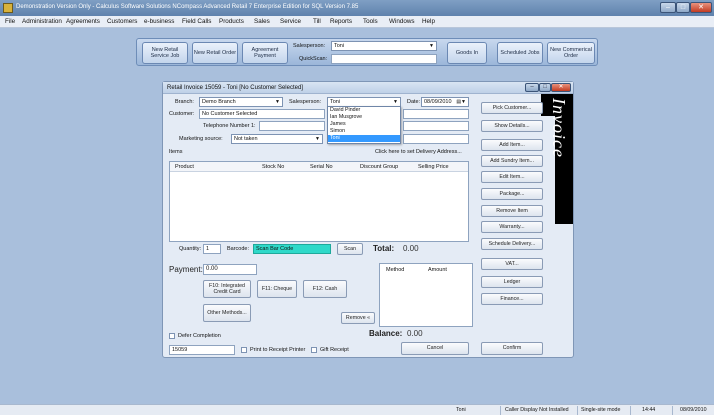  Describe the element at coordinates (277, 289) in the screenshot. I see `cheque-button: F11: Cheque` at that location.